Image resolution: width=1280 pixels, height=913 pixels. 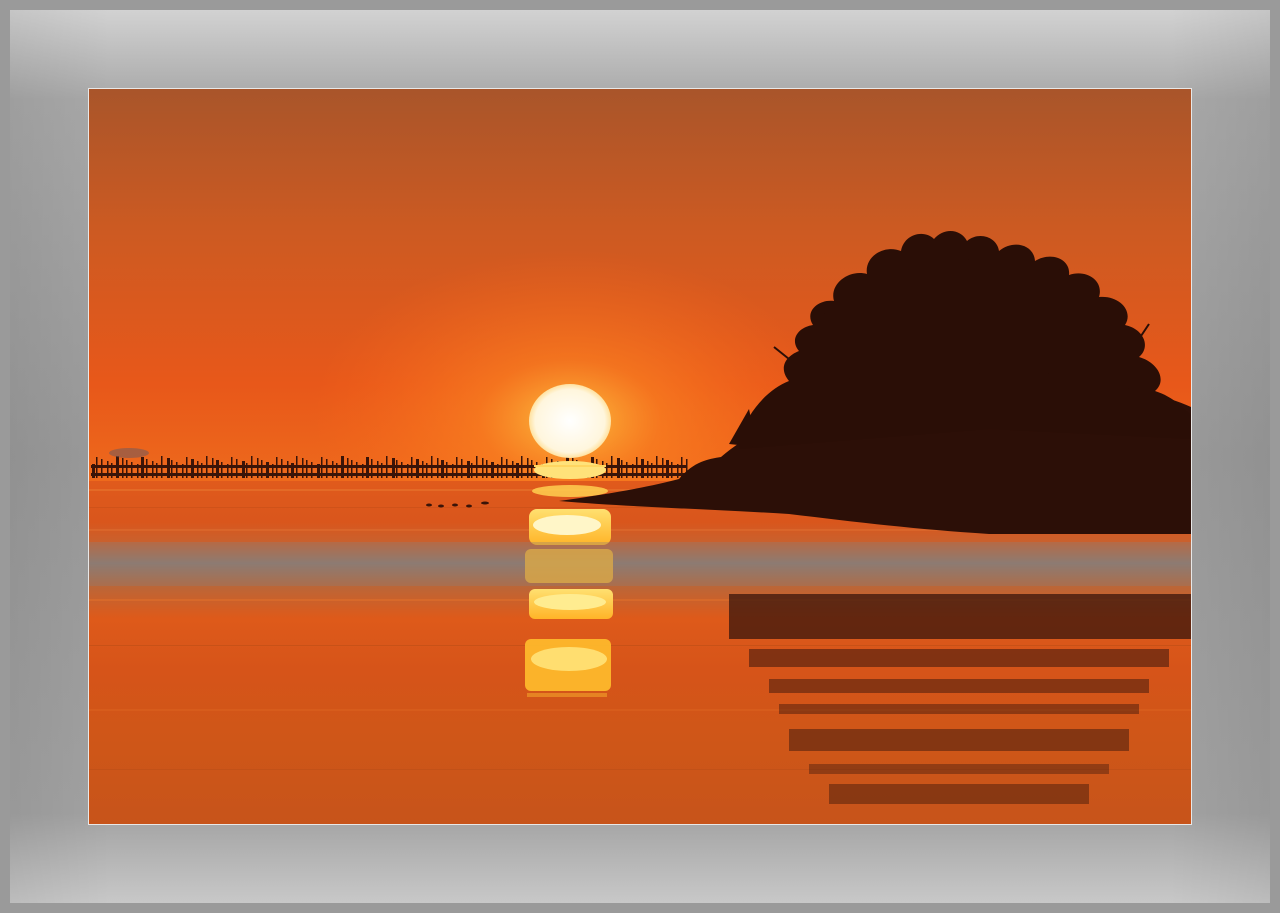 I want to click on sun-reflection, so click(x=569, y=591).